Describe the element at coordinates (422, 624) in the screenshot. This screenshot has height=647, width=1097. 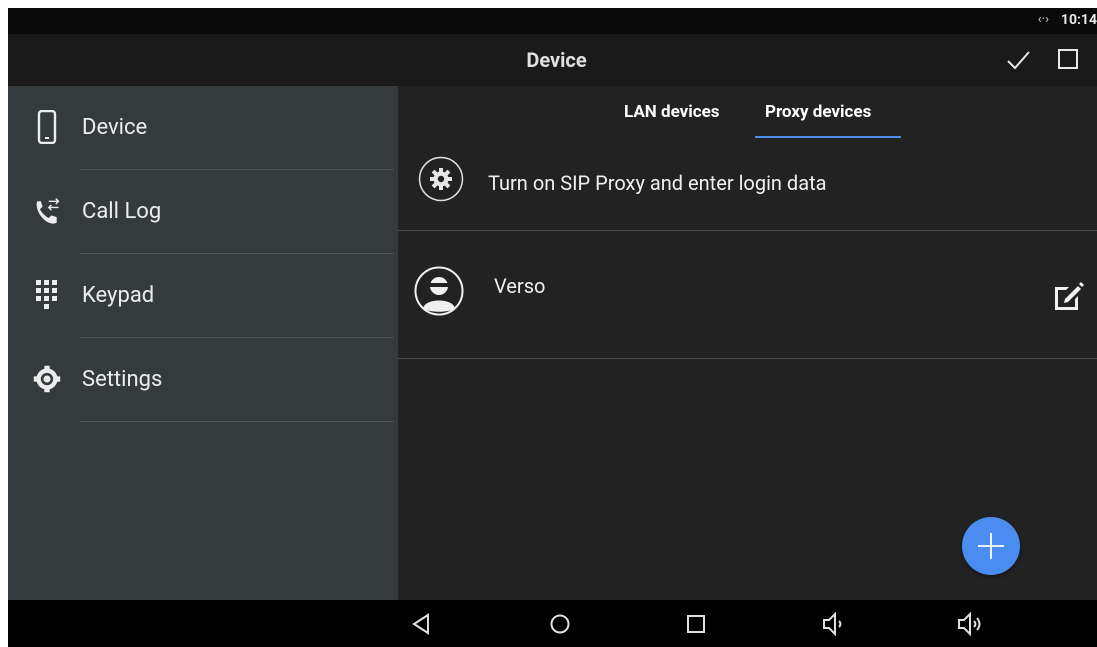
I see `back-icon` at that location.